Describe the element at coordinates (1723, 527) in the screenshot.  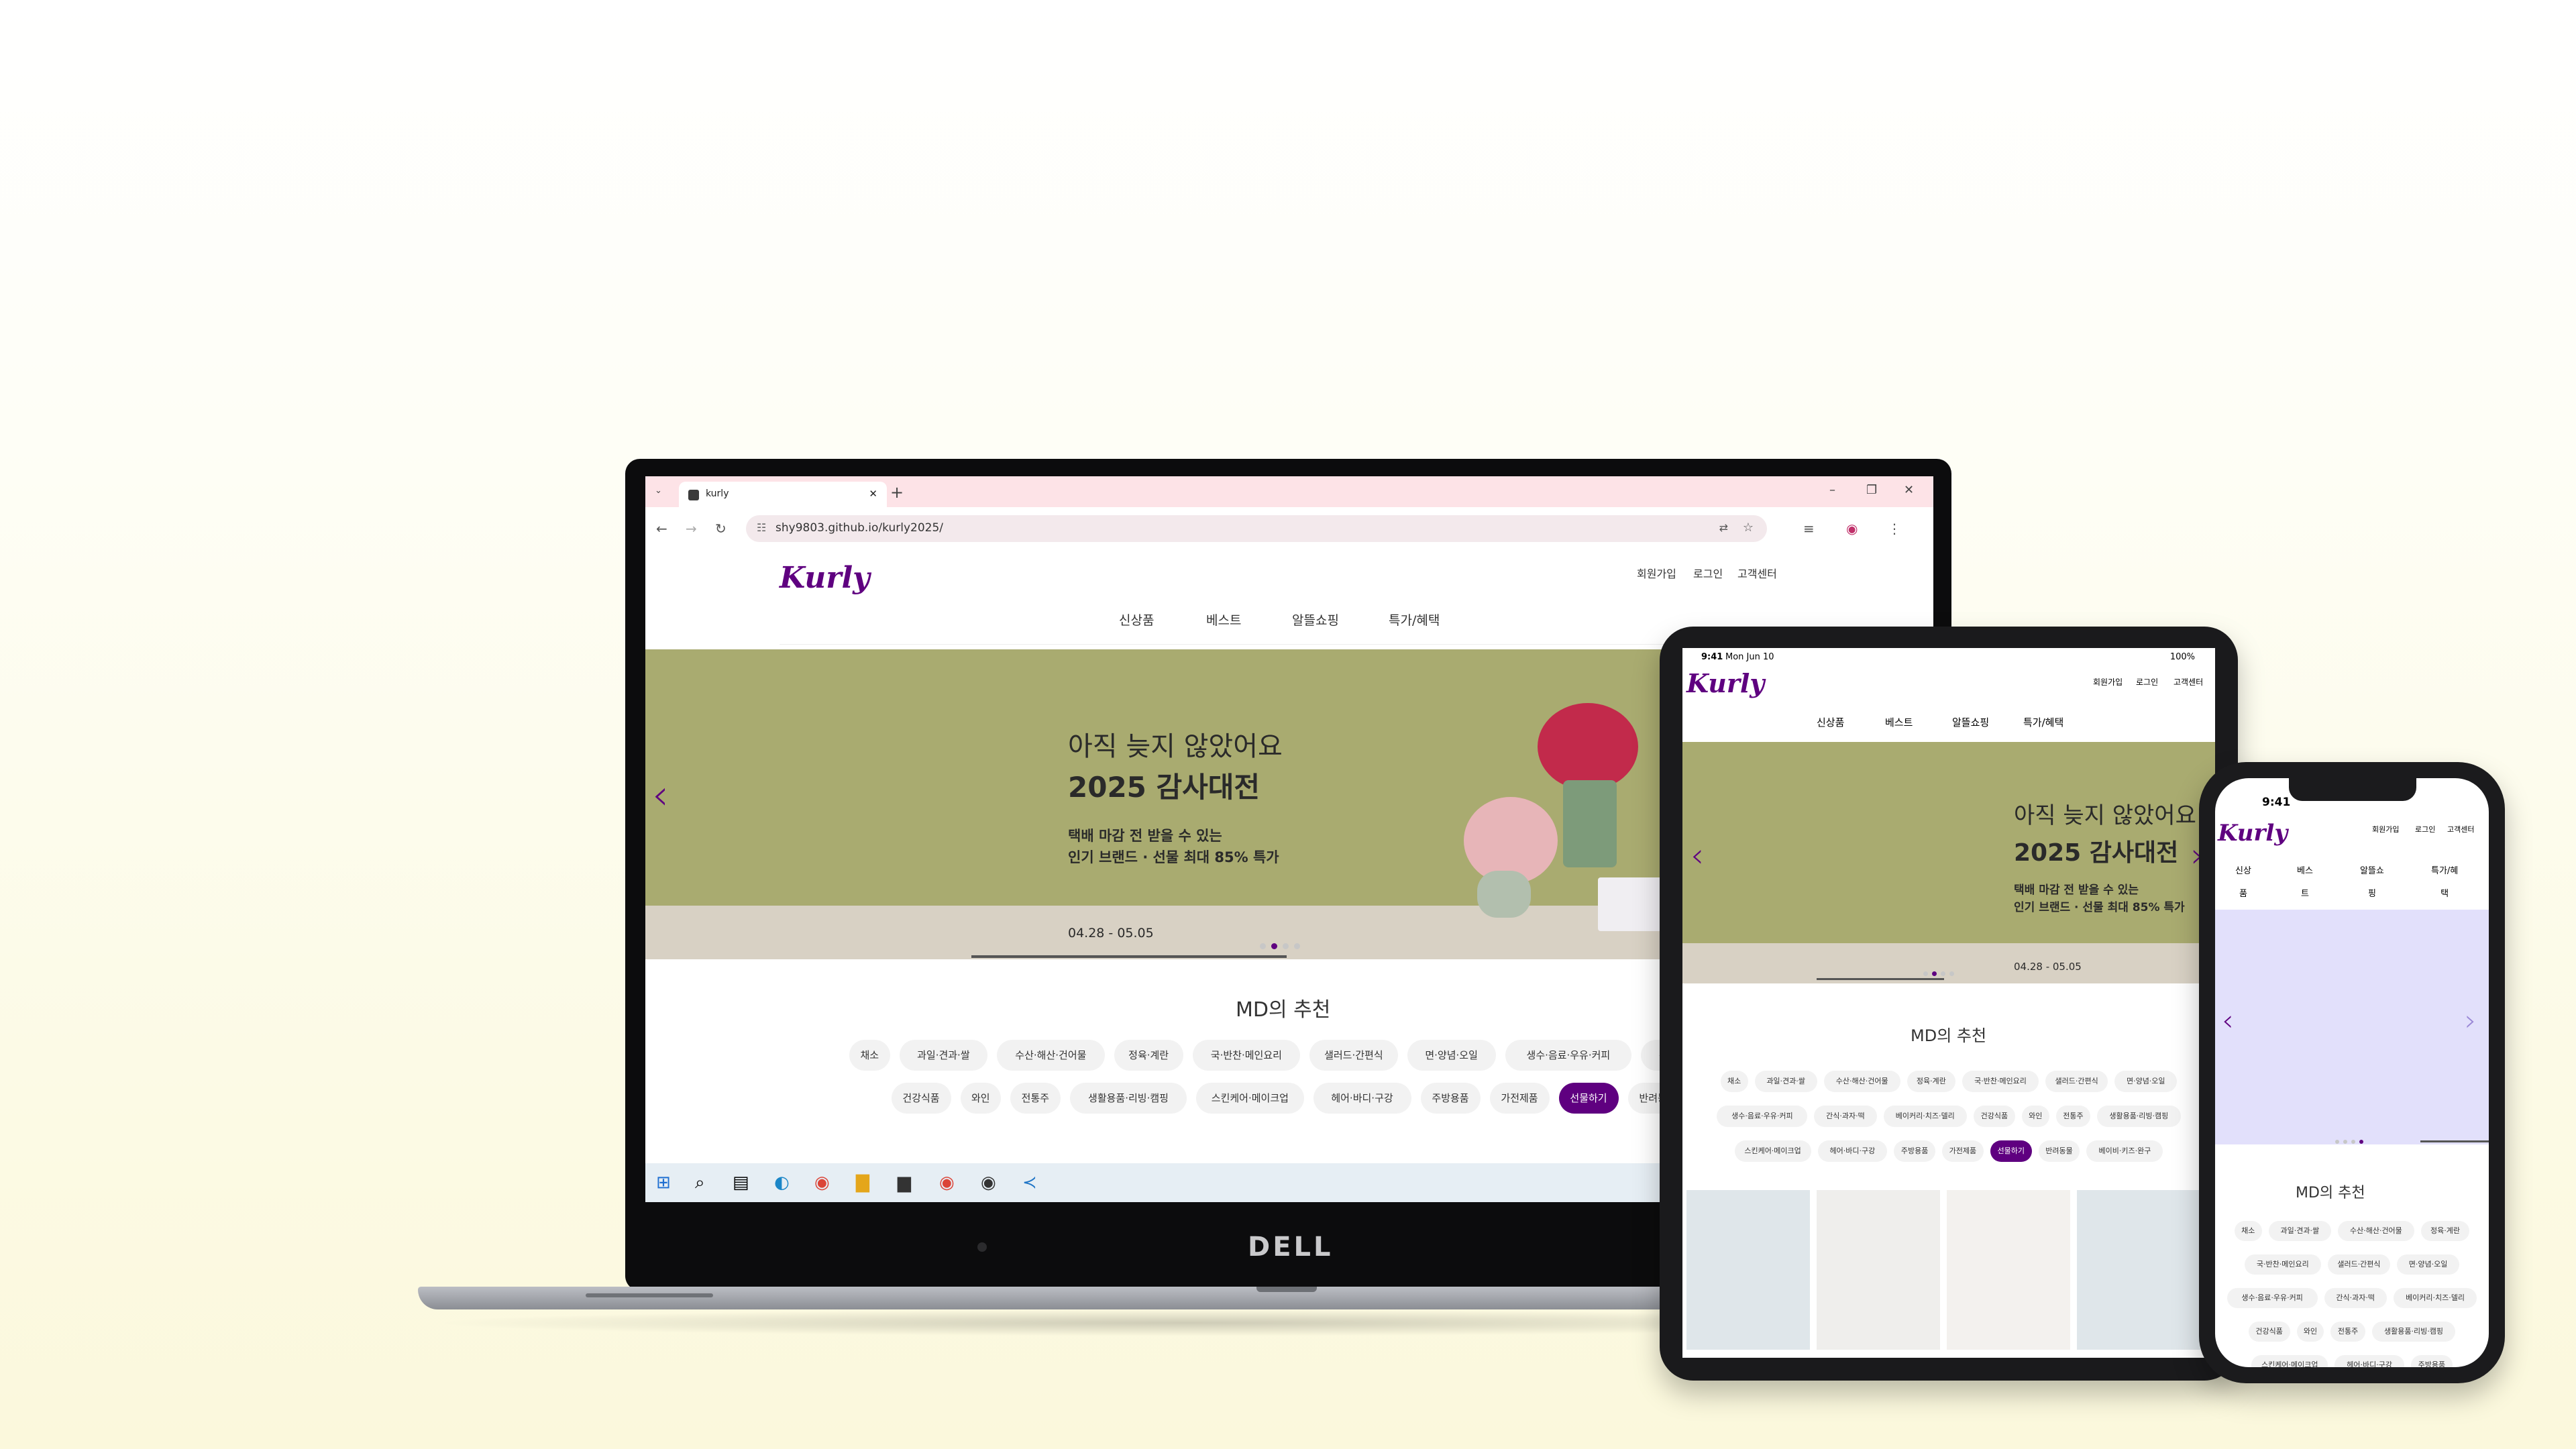
I see `translate-icon: ⇄` at that location.